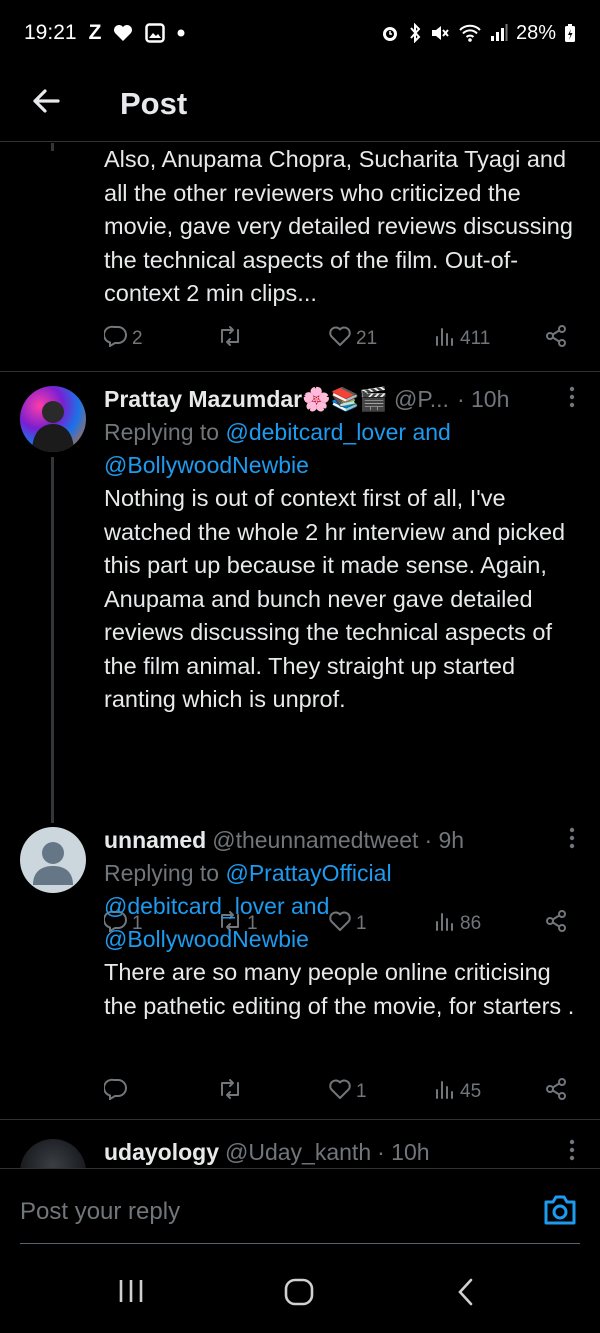 This screenshot has height=1333, width=600. I want to click on alarm-icon, so click(390, 33).